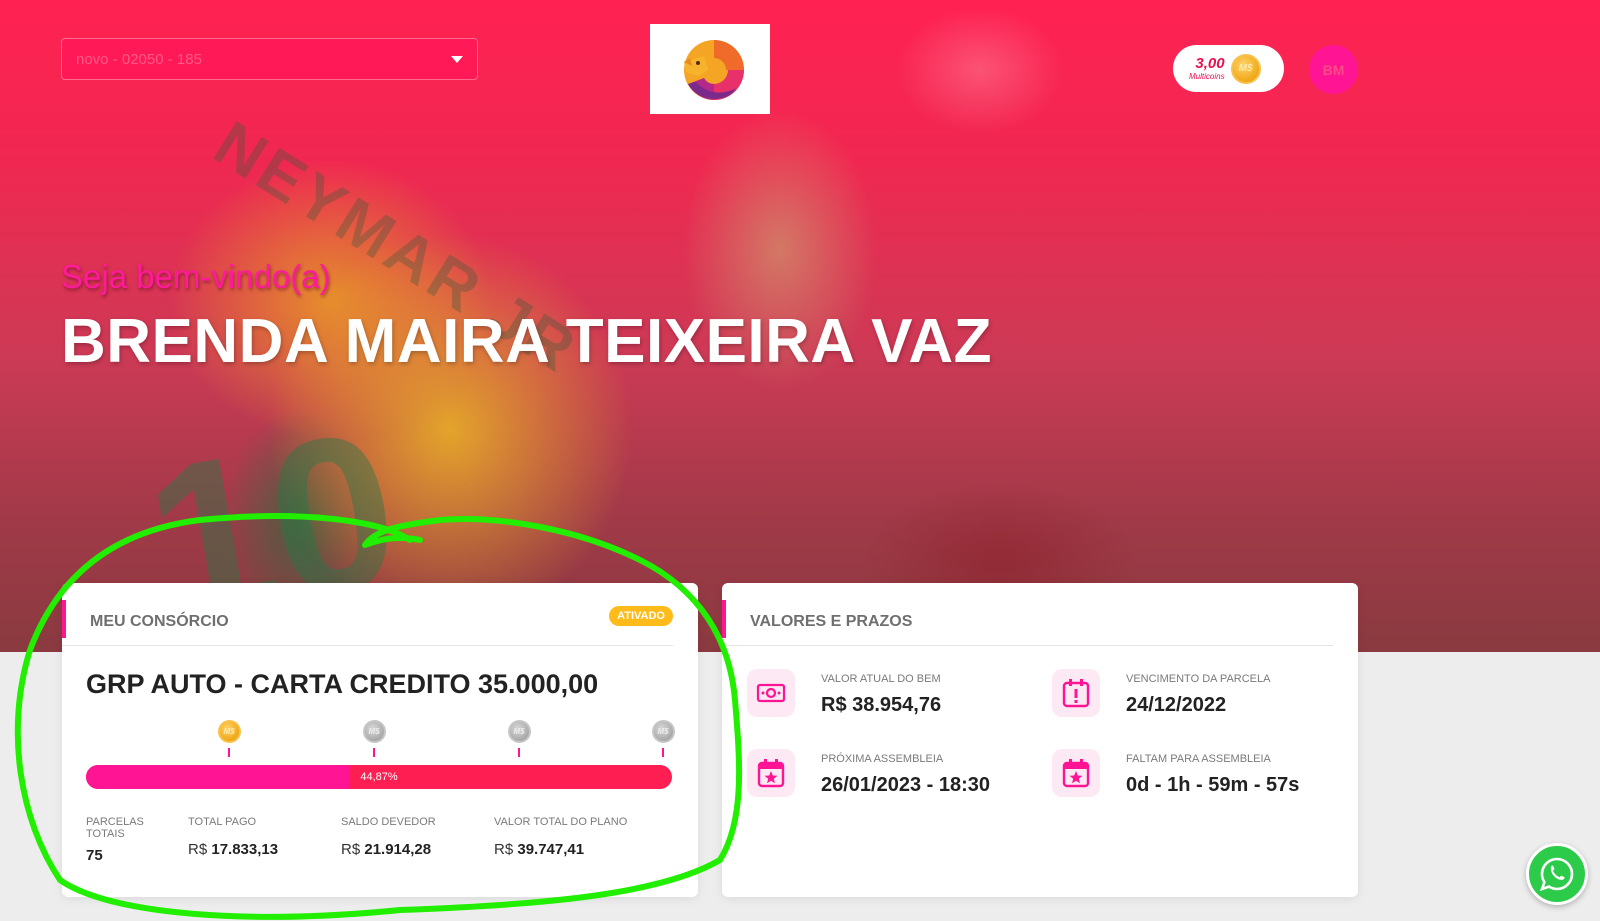  I want to click on info-text: PRÓXIMA ASSEMBLEIA 26/01/2023 - 18:30, so click(905, 773).